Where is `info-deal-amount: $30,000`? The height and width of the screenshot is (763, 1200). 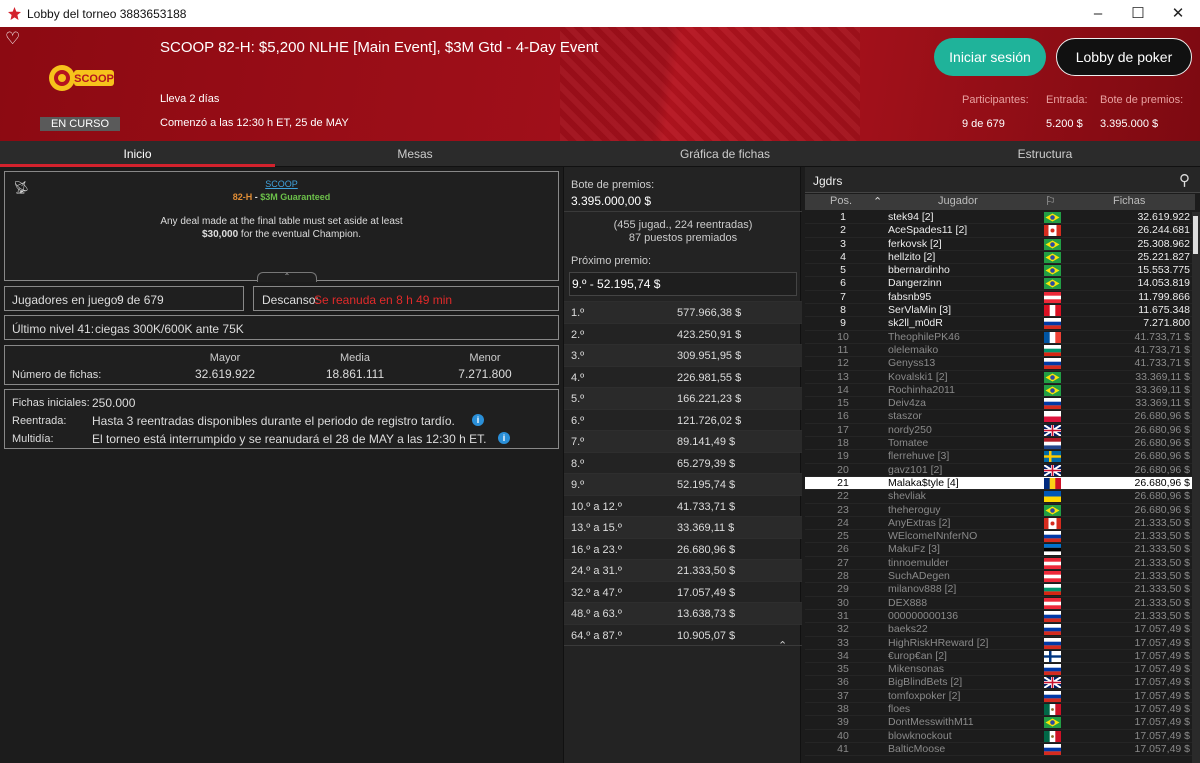
info-deal-amount: $30,000 is located at coordinates (220, 234).